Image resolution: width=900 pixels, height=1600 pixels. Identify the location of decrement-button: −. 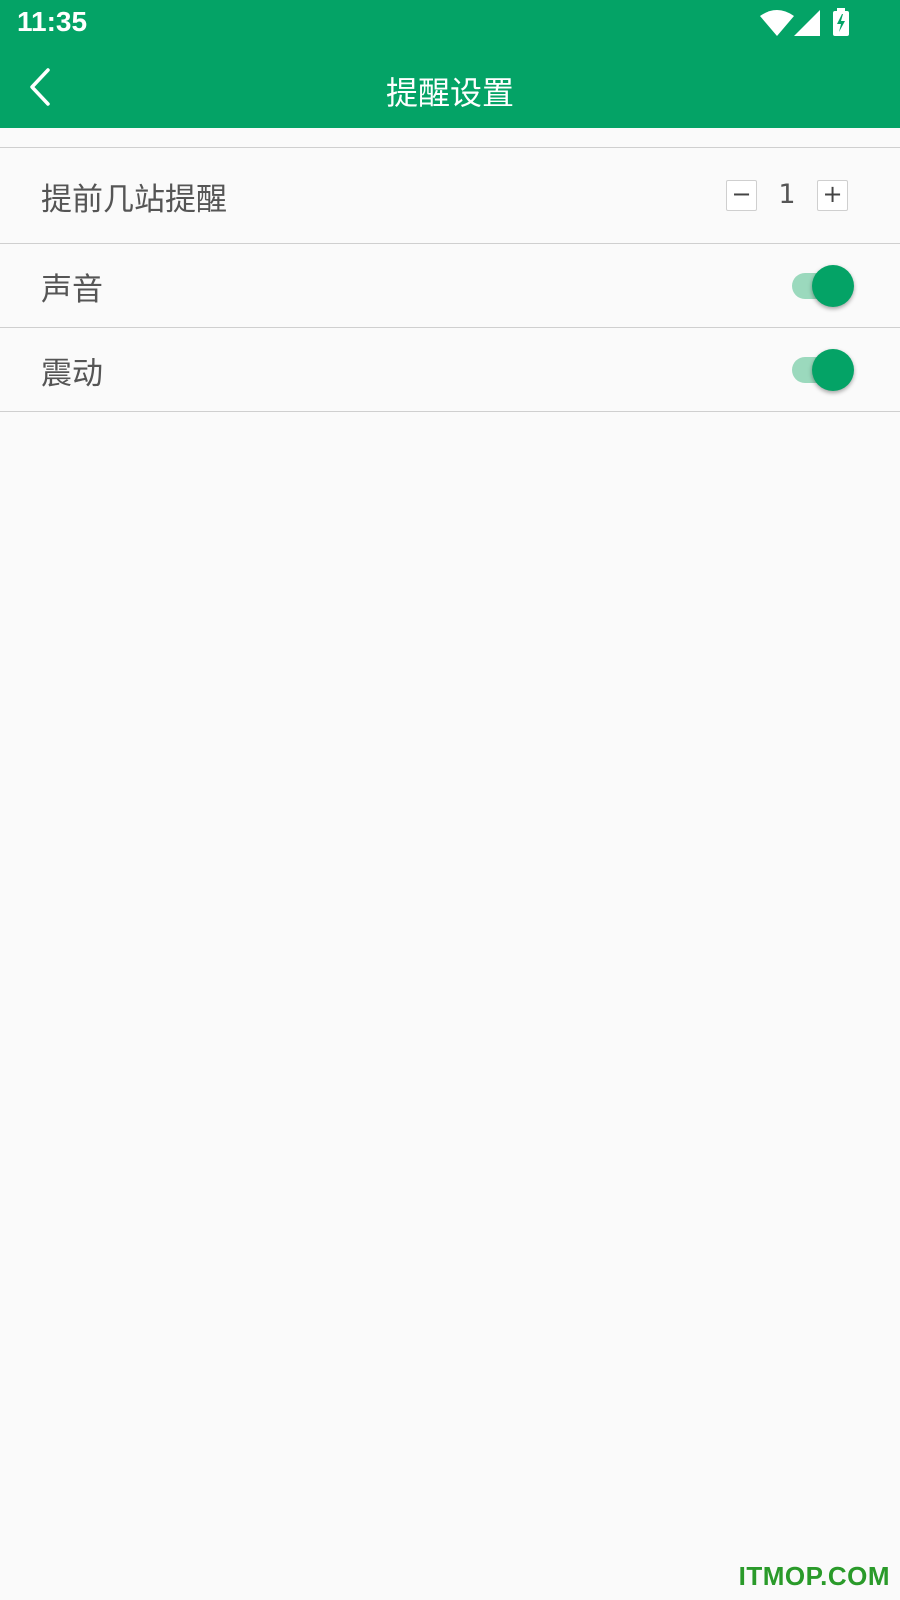
(741, 195).